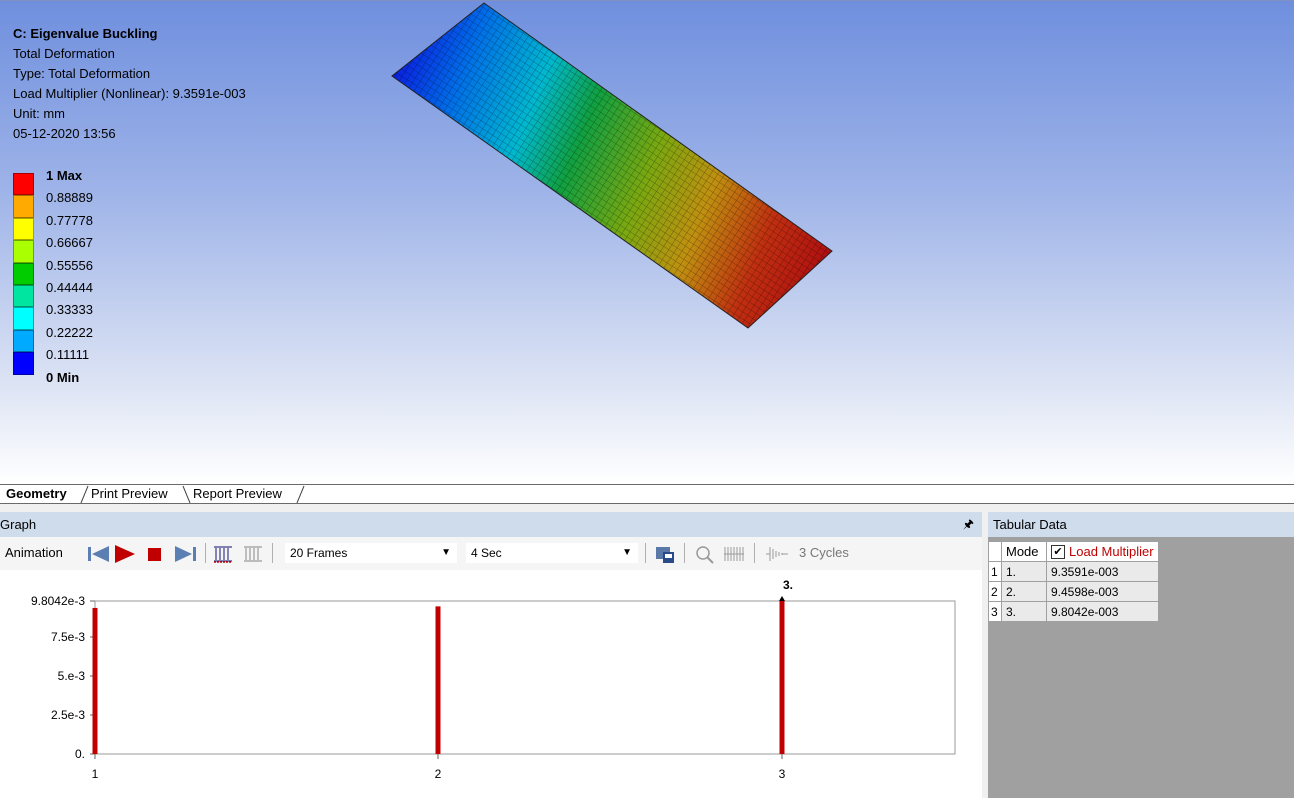 This screenshot has width=1294, height=798. Describe the element at coordinates (1024, 551) in the screenshot. I see `column-header-mode: Mode` at that location.